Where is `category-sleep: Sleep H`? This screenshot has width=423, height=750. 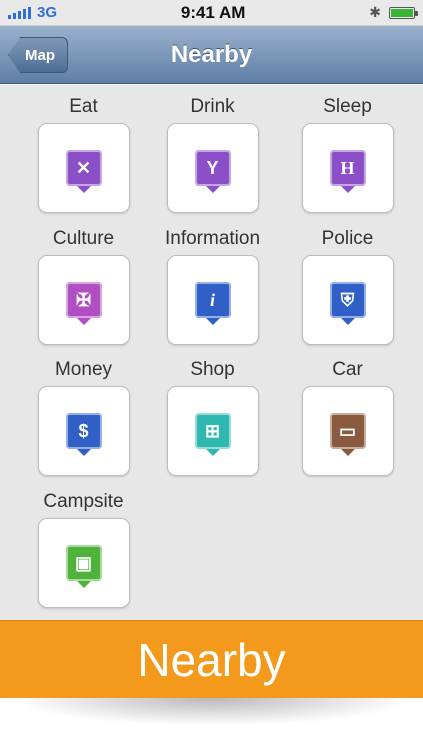 category-sleep: Sleep H is located at coordinates (347, 153).